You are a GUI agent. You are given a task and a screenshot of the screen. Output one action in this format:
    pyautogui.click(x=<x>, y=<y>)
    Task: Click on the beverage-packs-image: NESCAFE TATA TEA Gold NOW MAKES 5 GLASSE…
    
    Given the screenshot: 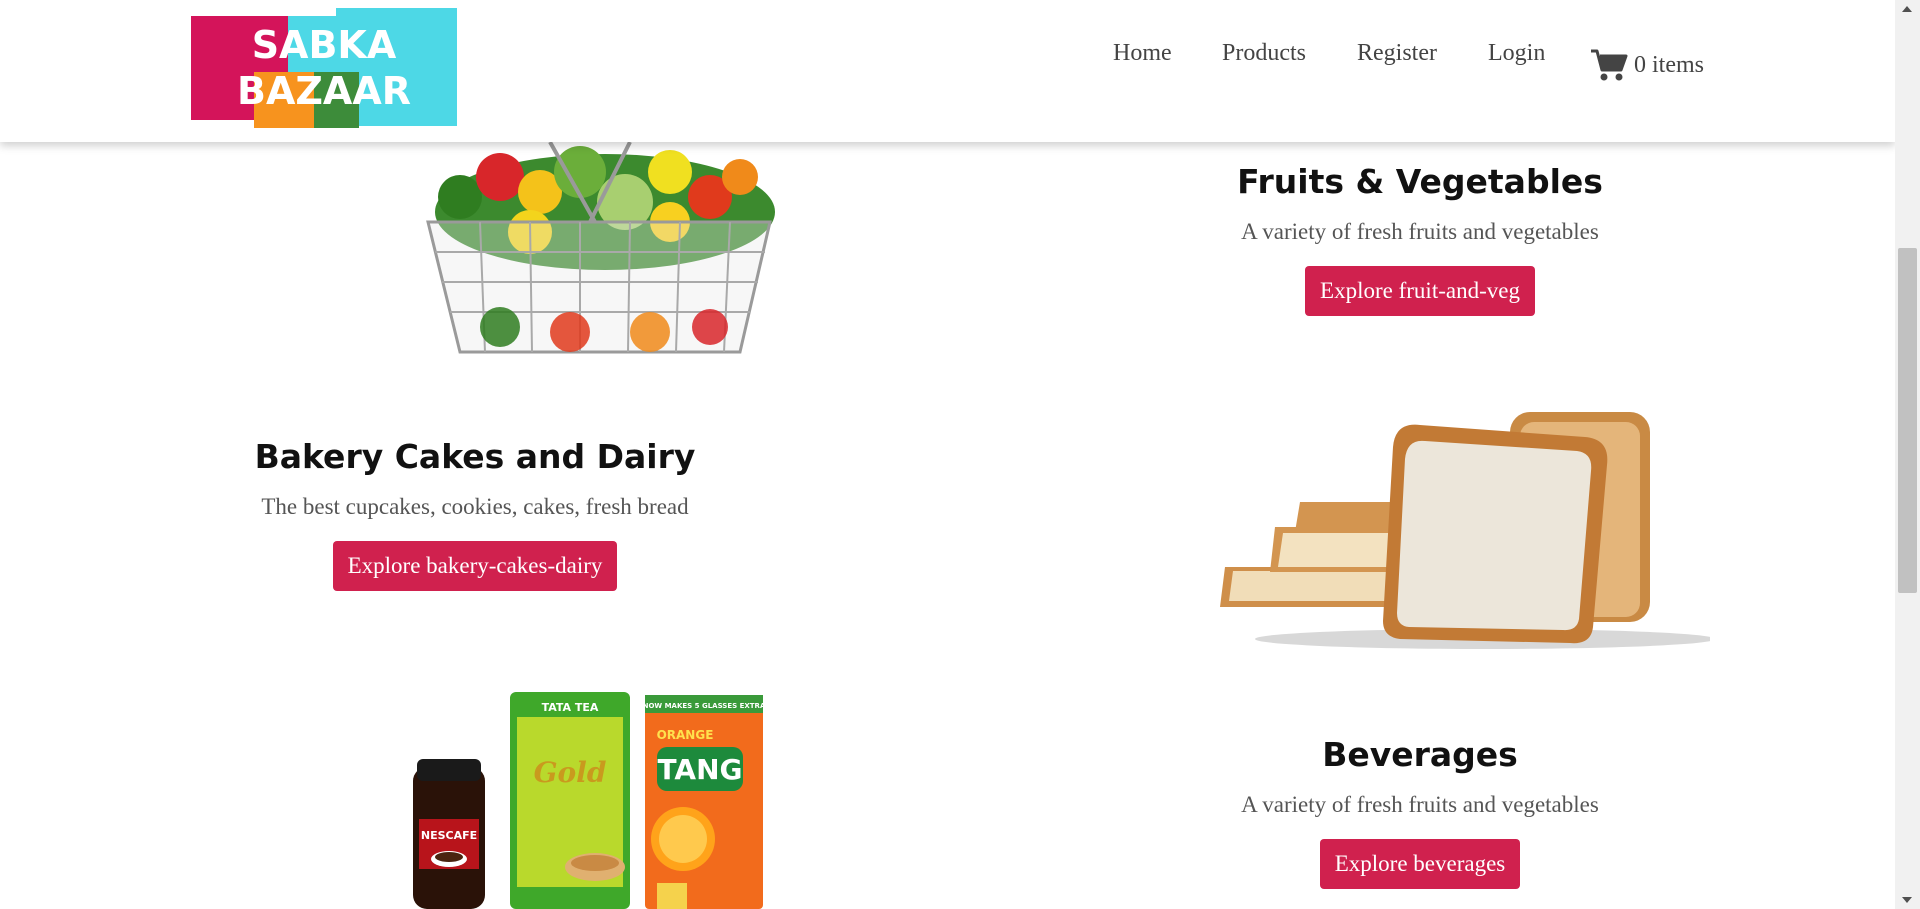 What is the action you would take?
    pyautogui.click(x=589, y=800)
    